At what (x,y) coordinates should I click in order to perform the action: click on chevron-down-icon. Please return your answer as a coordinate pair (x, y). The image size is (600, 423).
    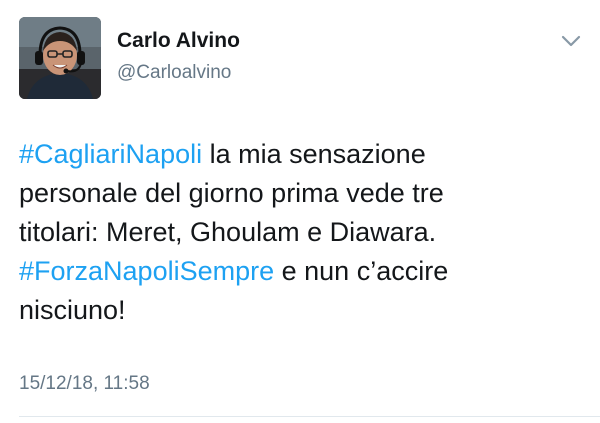
    Looking at the image, I should click on (571, 41).